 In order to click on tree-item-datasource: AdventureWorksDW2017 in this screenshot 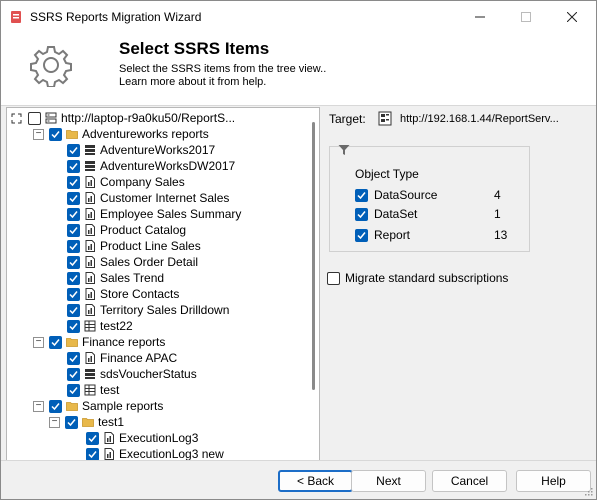, I will do `click(151, 166)`.